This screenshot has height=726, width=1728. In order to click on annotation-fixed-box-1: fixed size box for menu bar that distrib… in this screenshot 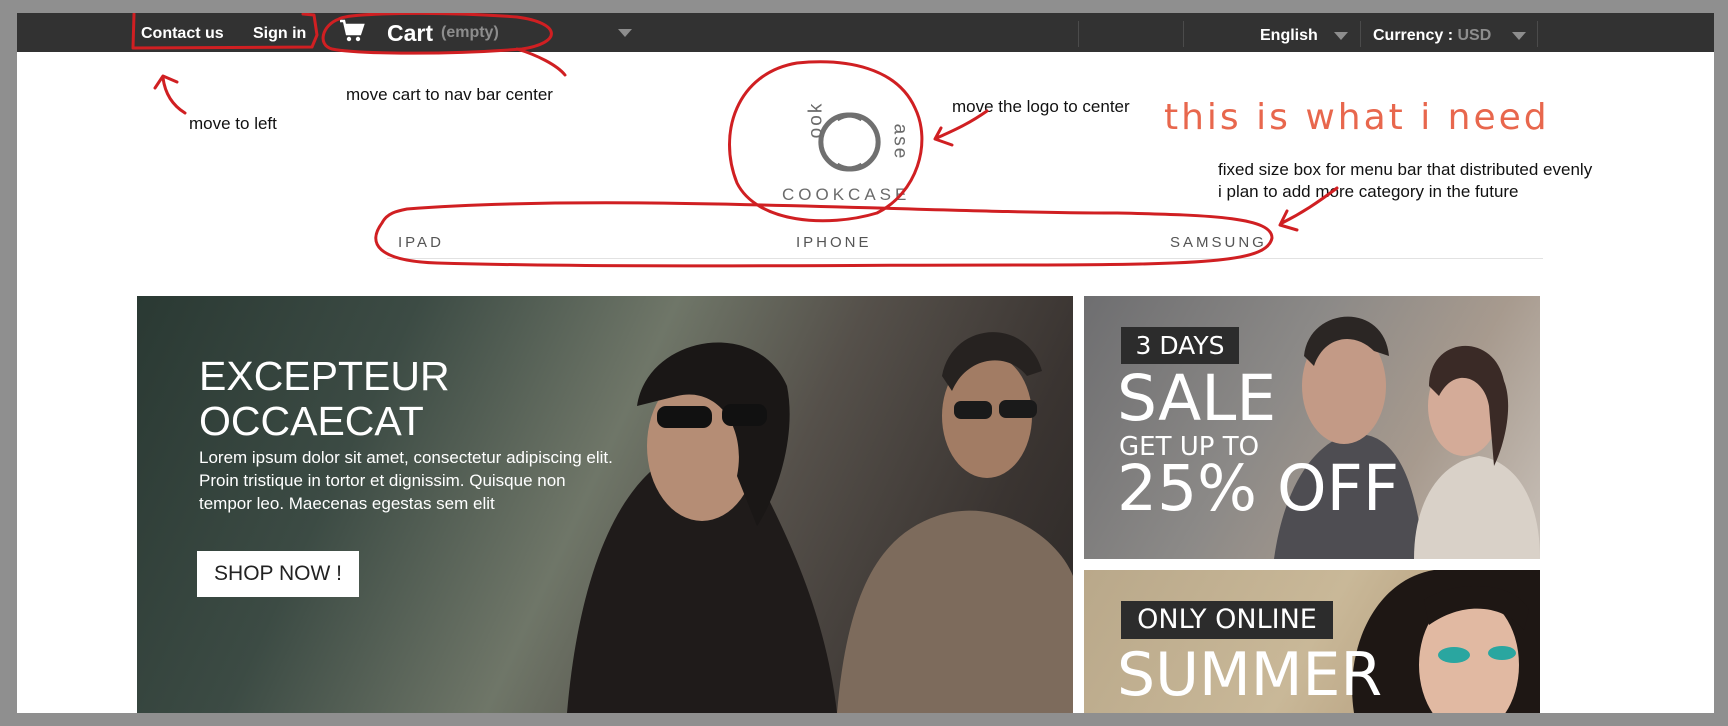, I will do `click(1405, 169)`.